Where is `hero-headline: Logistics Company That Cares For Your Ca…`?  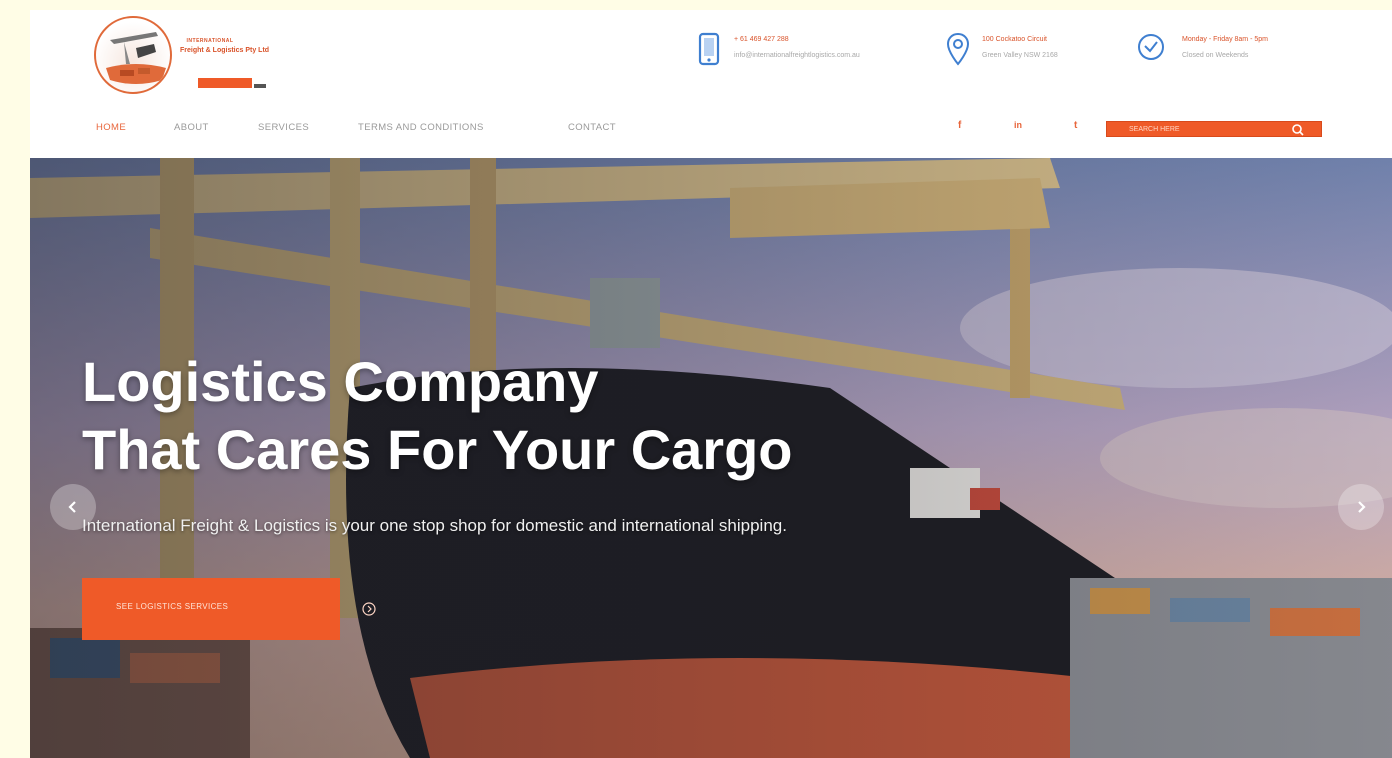
hero-headline: Logistics Company That Cares For Your Ca… is located at coordinates (582, 416).